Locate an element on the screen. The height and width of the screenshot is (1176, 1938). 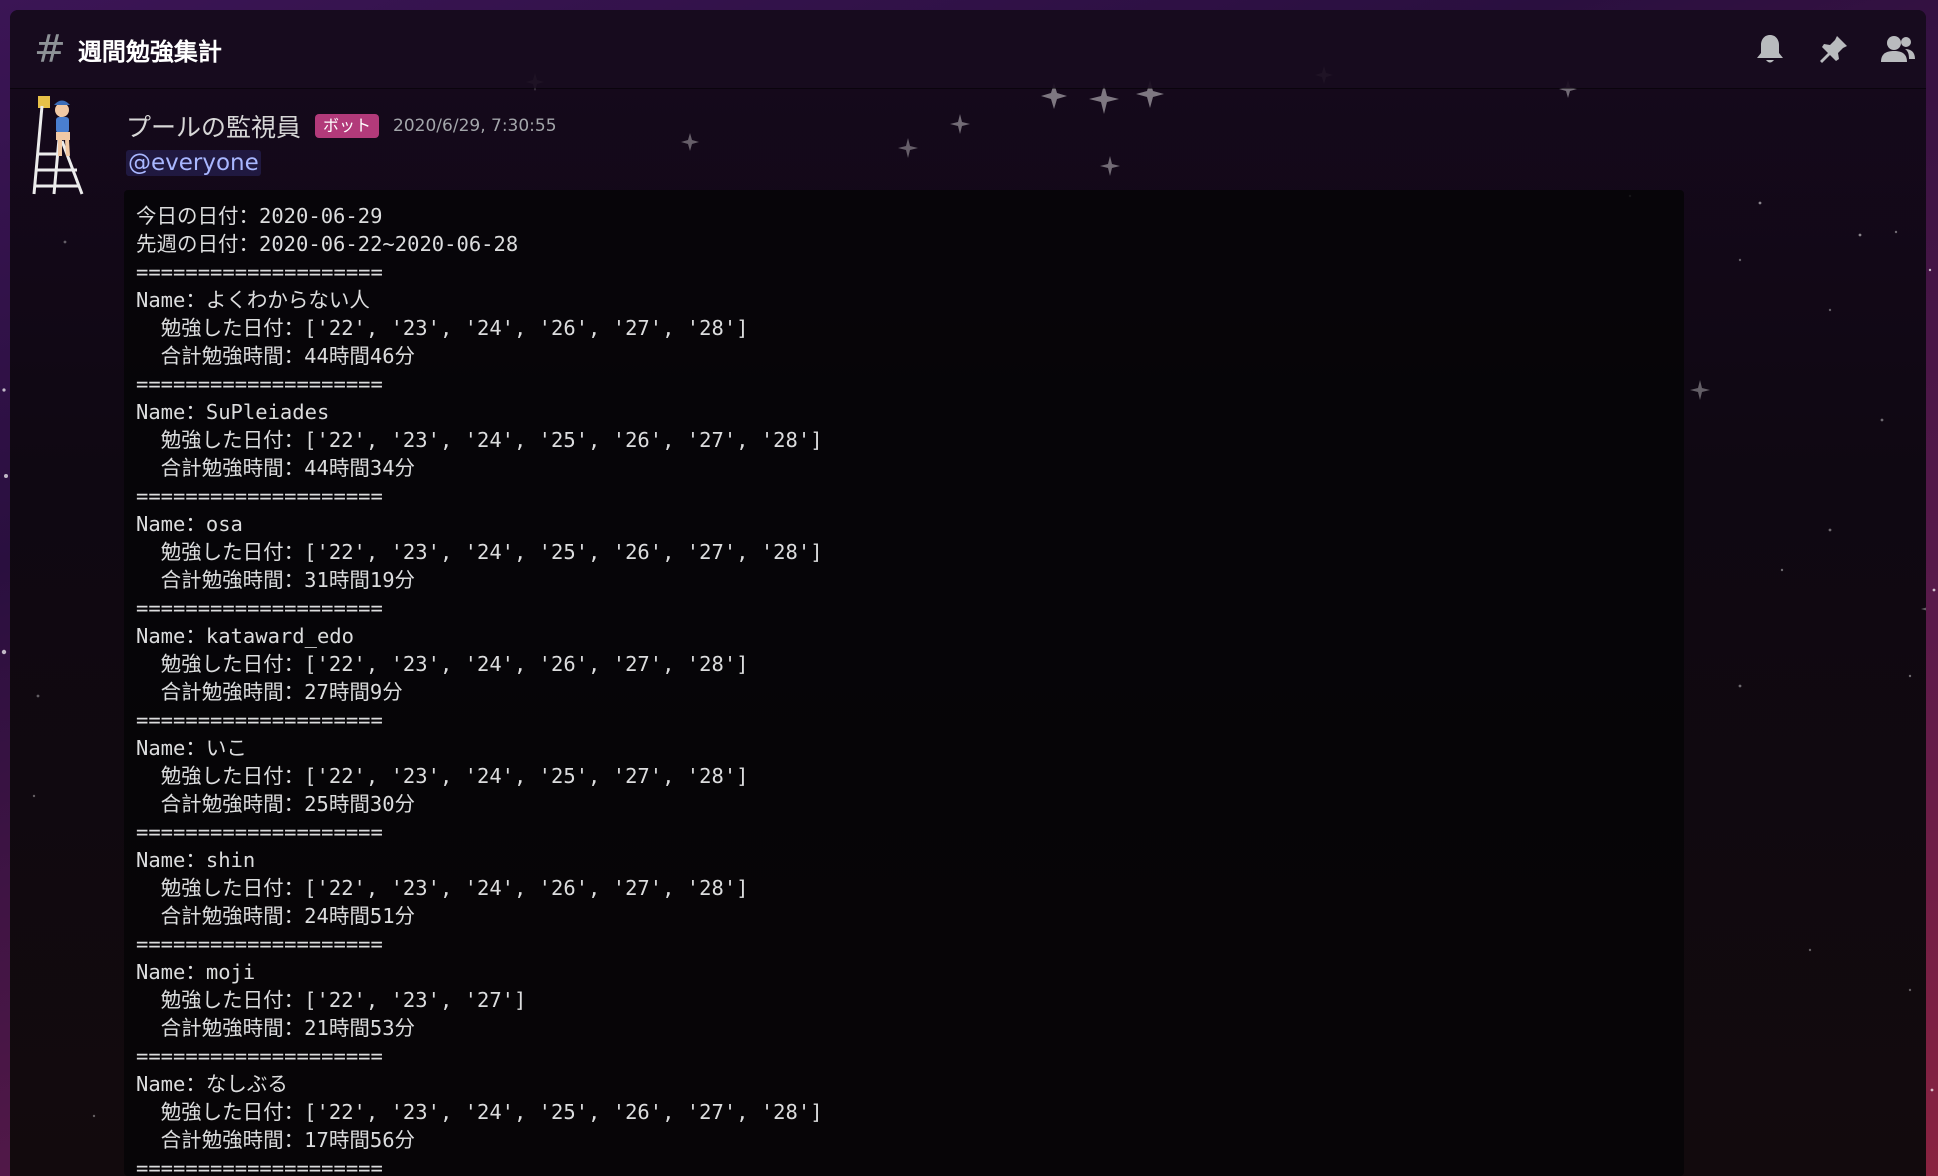
pin-icon is located at coordinates (1834, 49).